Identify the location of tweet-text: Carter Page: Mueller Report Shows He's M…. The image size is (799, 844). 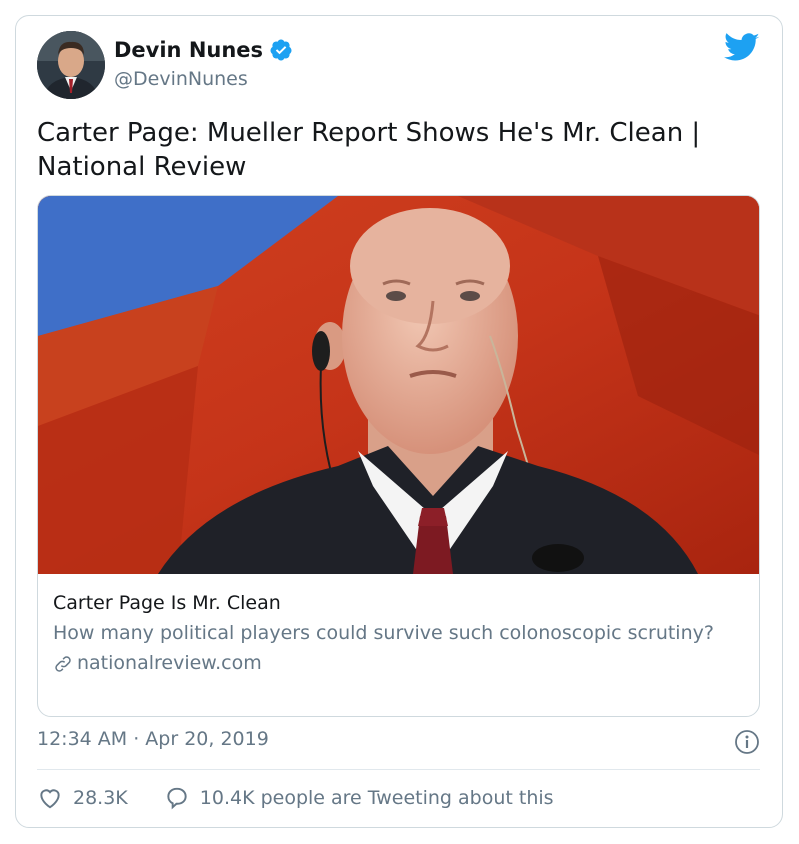
(369, 150).